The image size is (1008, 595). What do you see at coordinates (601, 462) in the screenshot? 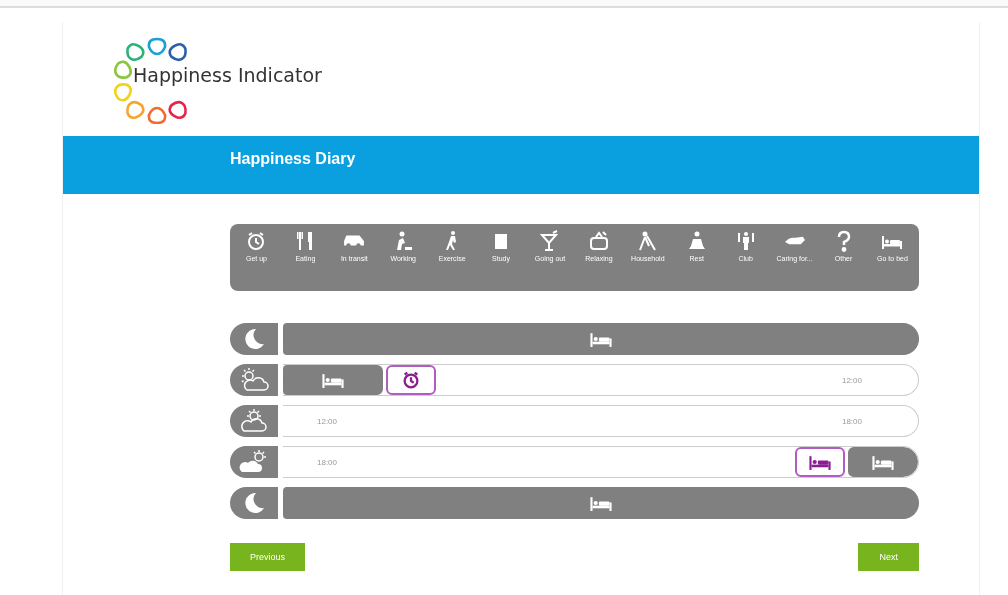
I see `timeline-track: 18:00` at bounding box center [601, 462].